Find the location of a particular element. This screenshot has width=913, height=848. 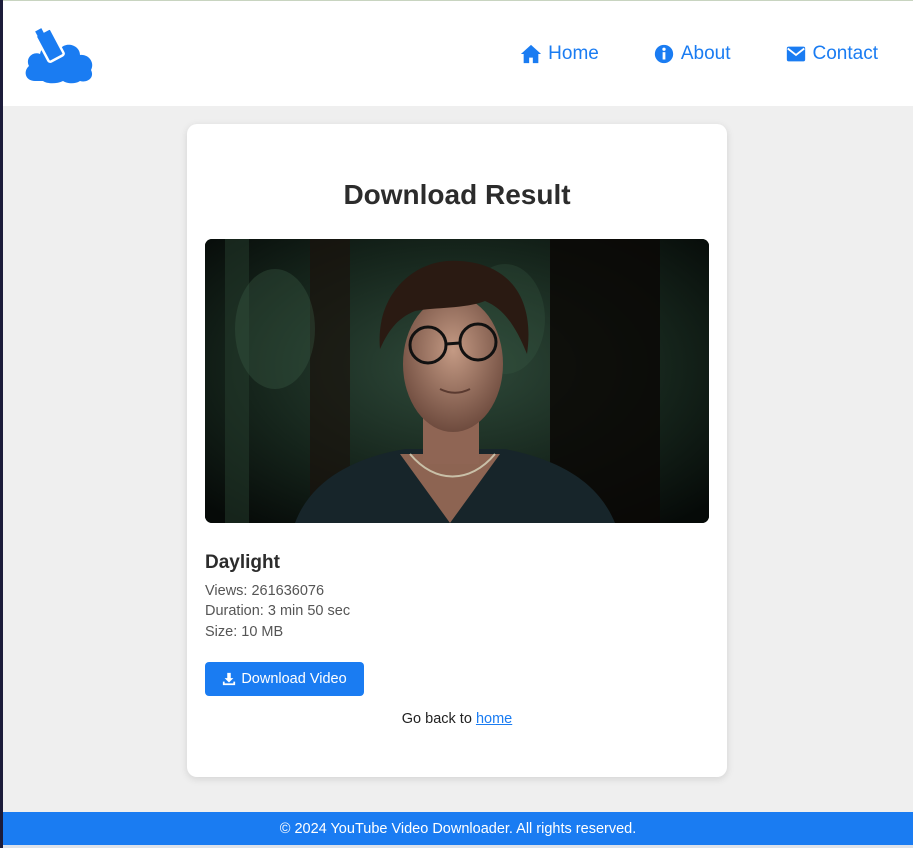

nav-home-label: Home is located at coordinates (573, 53).